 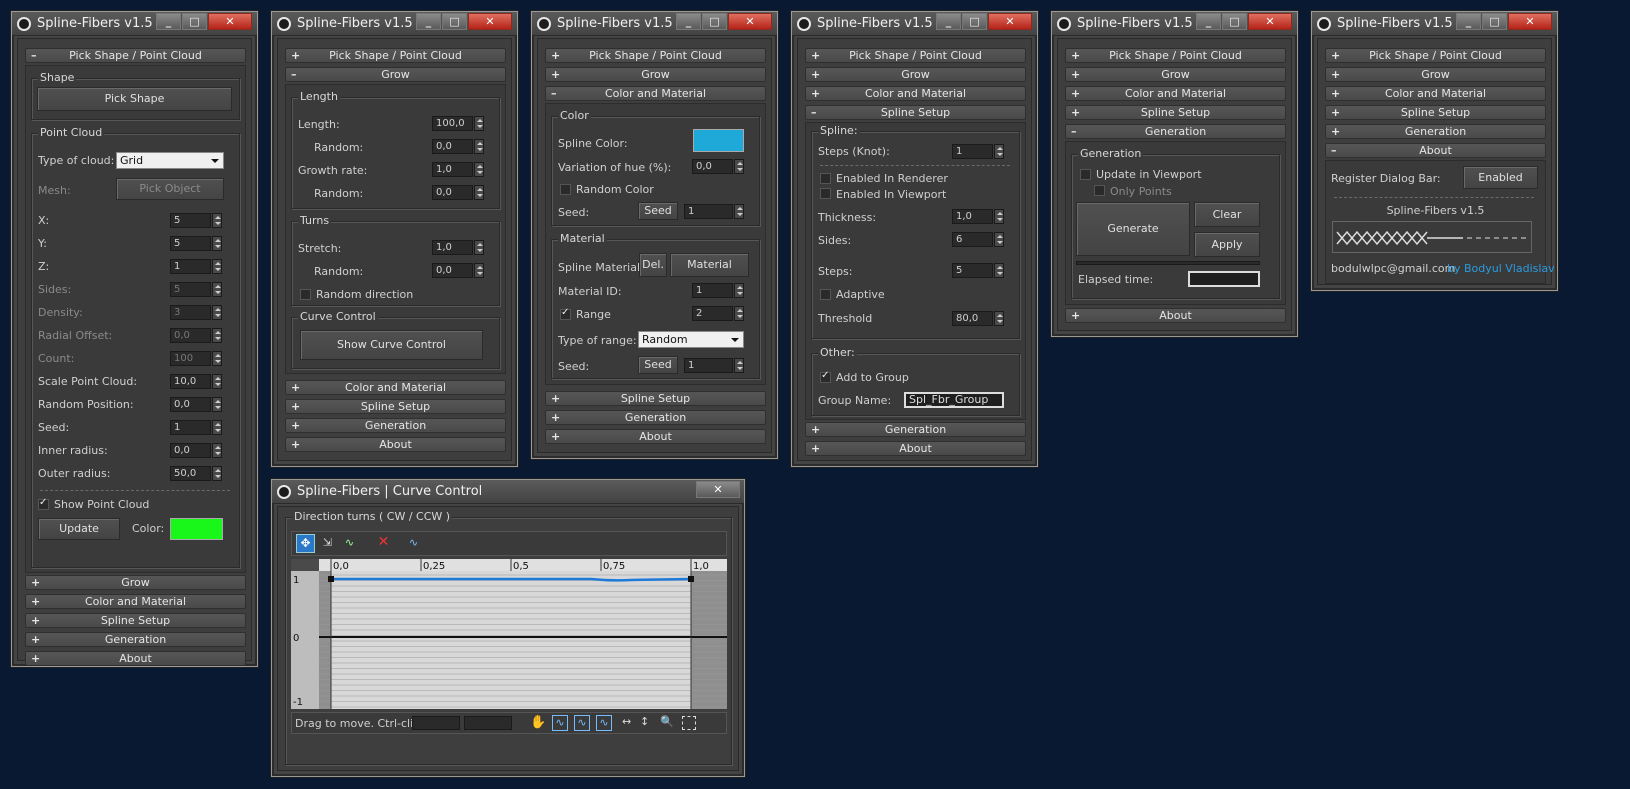 What do you see at coordinates (458, 247) in the screenshot?
I see `stretch-spinner: 1,0` at bounding box center [458, 247].